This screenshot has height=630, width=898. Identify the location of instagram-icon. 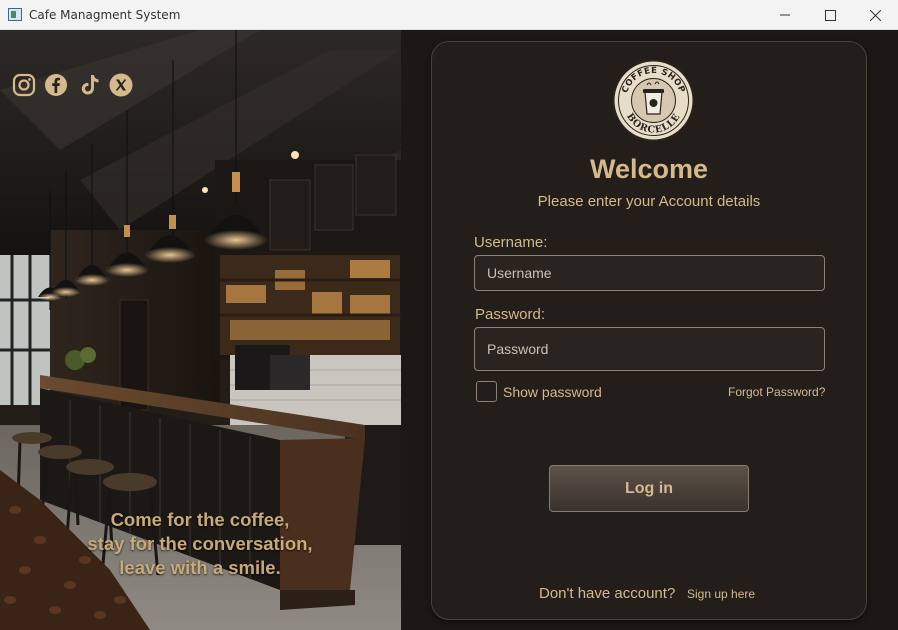
(25, 86).